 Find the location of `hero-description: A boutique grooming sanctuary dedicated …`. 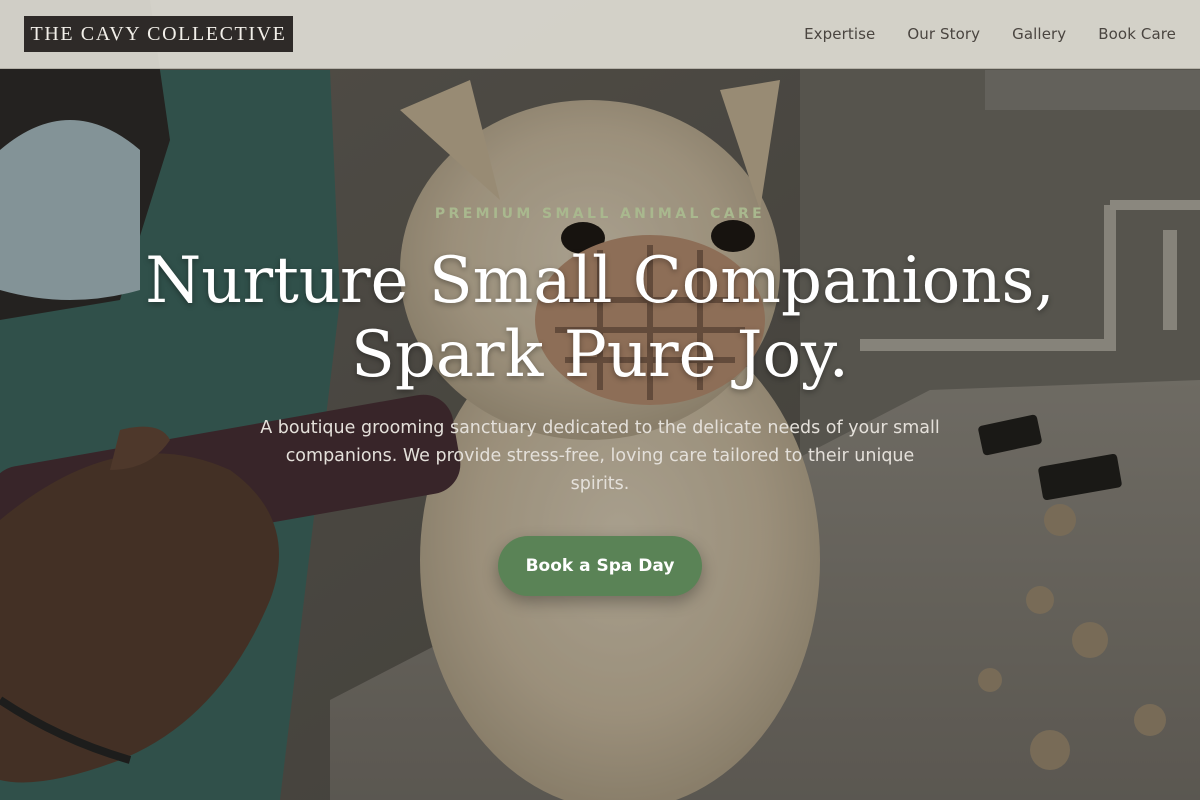

hero-description: A boutique grooming sanctuary dedicated … is located at coordinates (600, 456).